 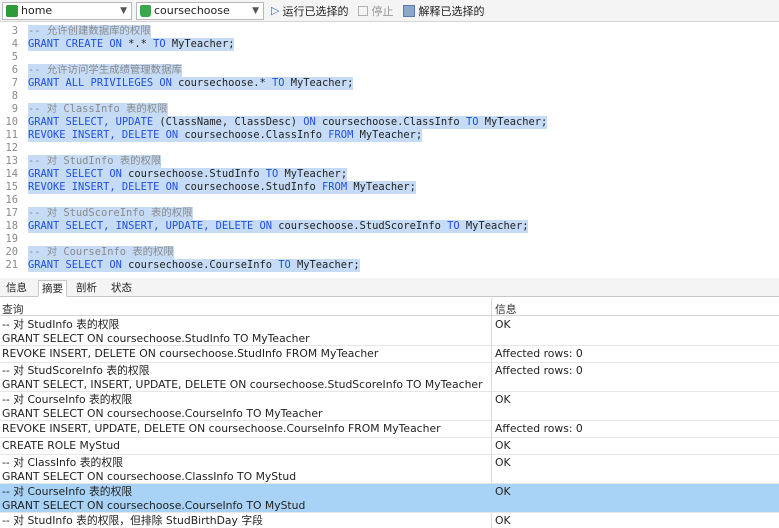 I want to click on query-column-header: 查询, so click(x=13, y=309).